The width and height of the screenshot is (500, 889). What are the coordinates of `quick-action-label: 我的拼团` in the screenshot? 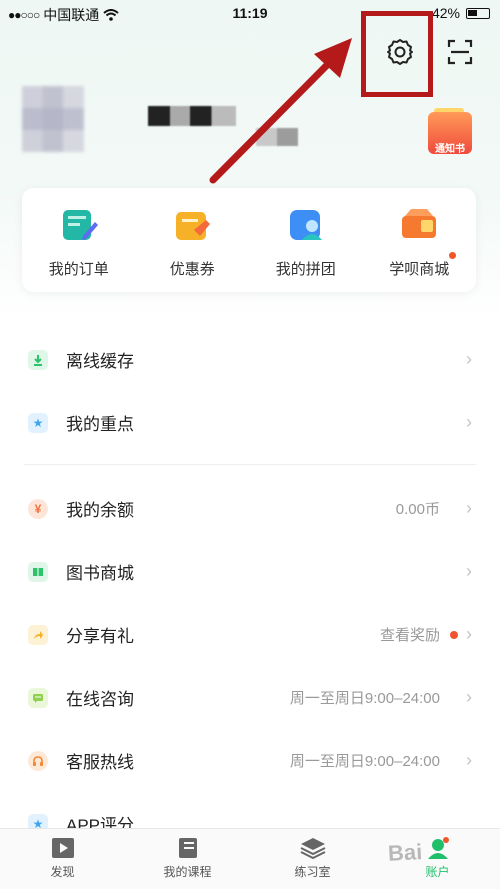 It's located at (305, 269).